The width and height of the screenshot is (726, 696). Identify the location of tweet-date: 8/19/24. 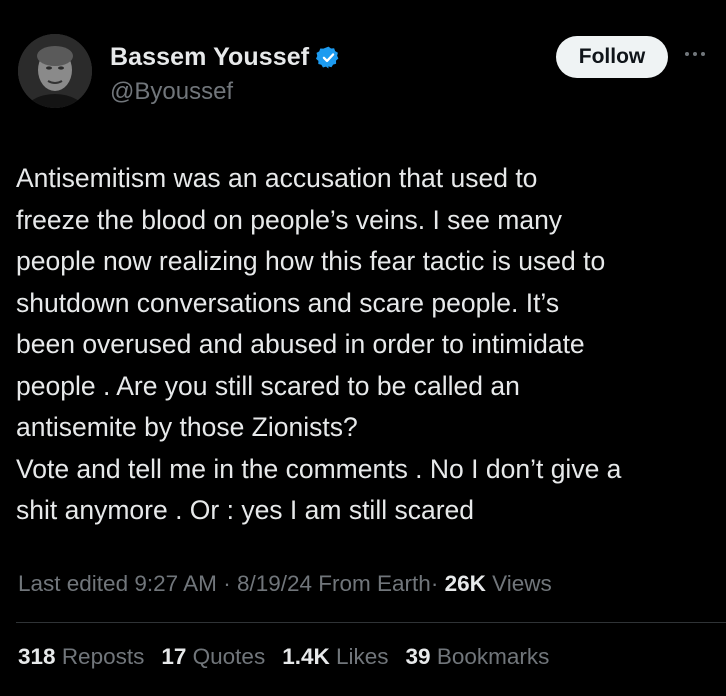
(274, 583).